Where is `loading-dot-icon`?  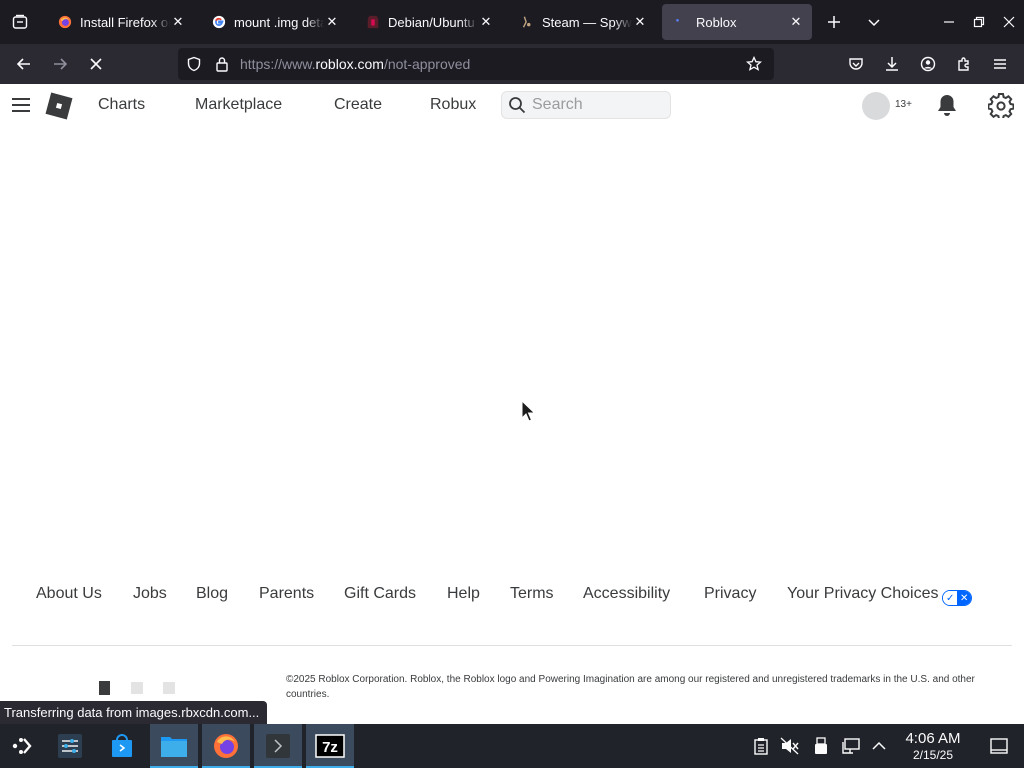 loading-dot-icon is located at coordinates (677, 20).